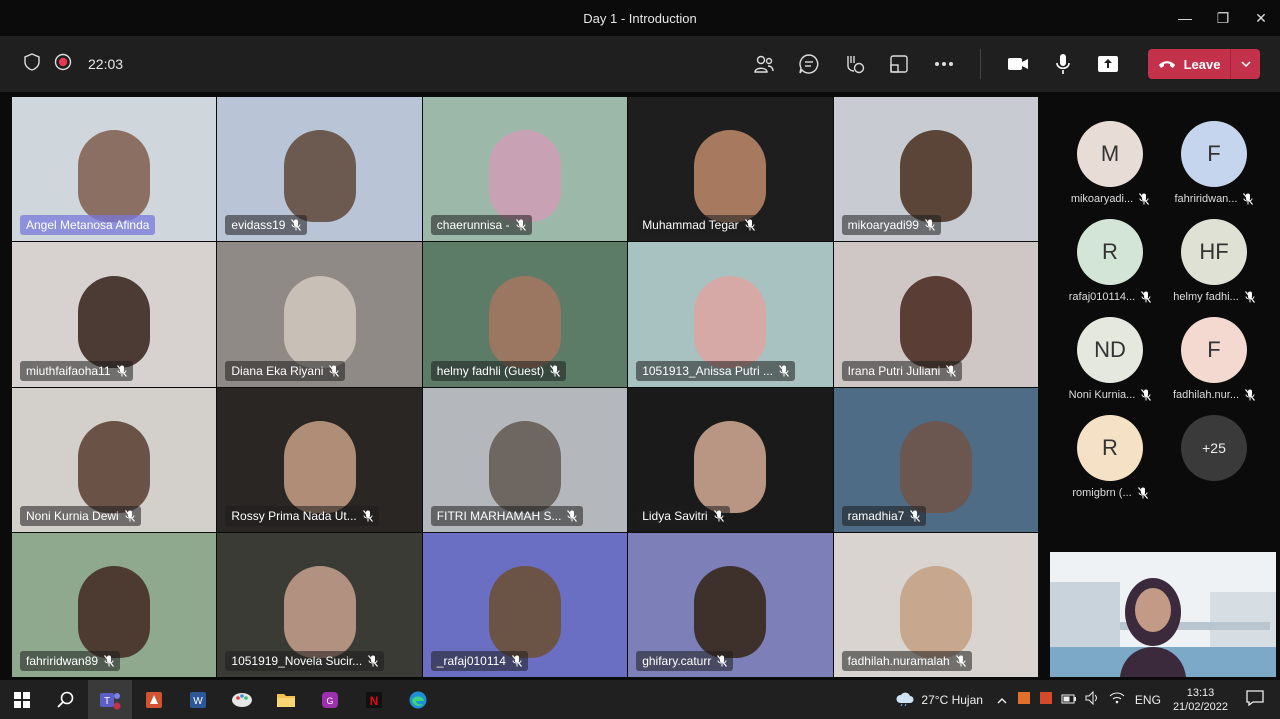  Describe the element at coordinates (1093, 699) in the screenshot. I see `volume-icon` at that location.